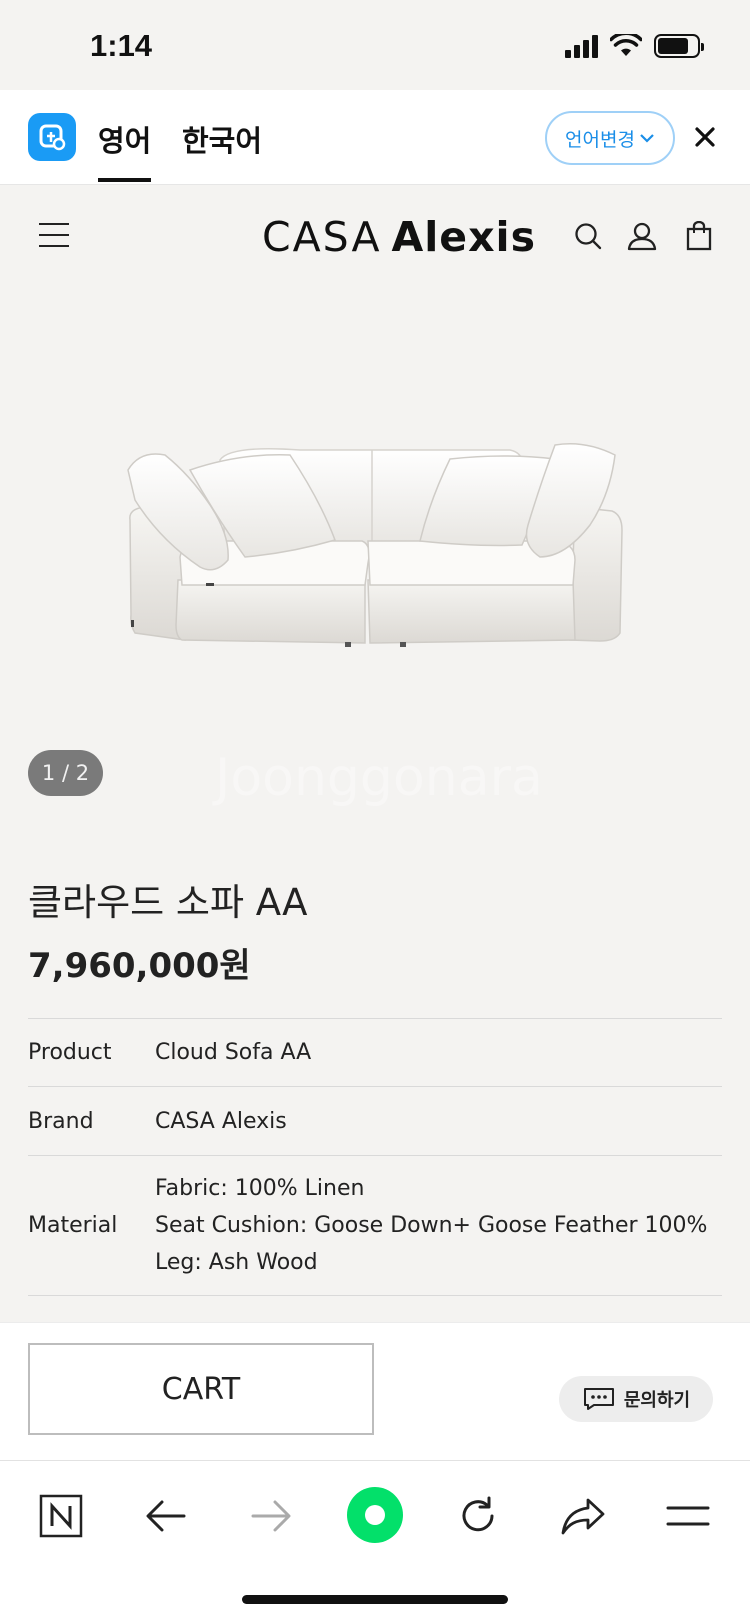 The image size is (750, 1623). I want to click on spec-row: Brand CASA Alexis, so click(375, 1120).